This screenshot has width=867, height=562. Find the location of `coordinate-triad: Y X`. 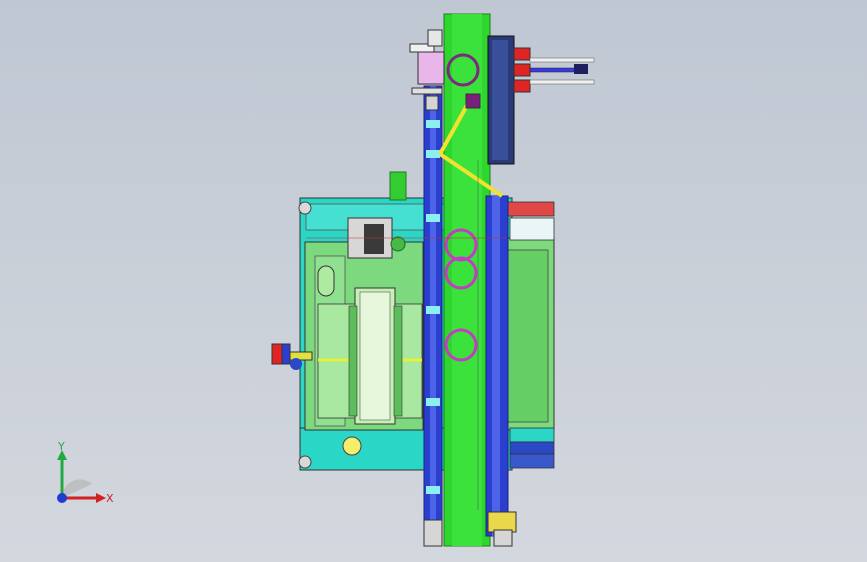

coordinate-triad: Y X is located at coordinates (85, 472).